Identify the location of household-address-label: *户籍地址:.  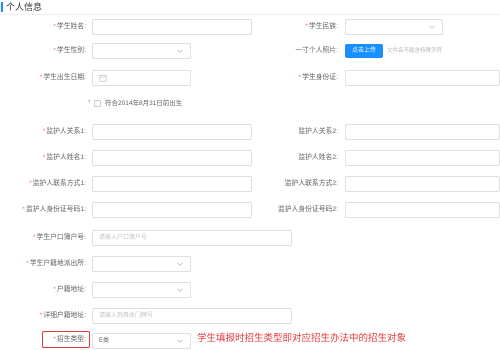
(69, 289).